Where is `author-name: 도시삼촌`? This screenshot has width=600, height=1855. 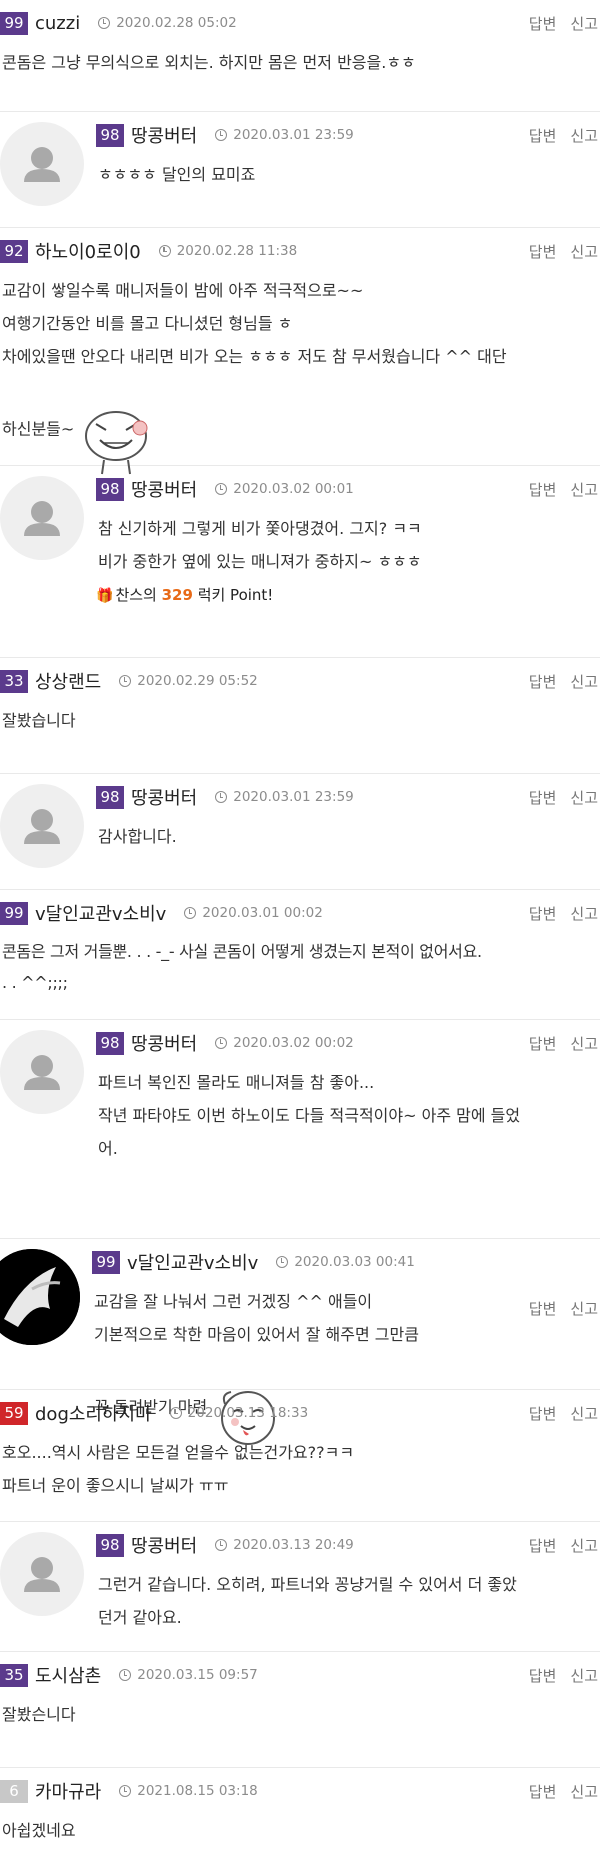
author-name: 도시삼촌 is located at coordinates (68, 1675).